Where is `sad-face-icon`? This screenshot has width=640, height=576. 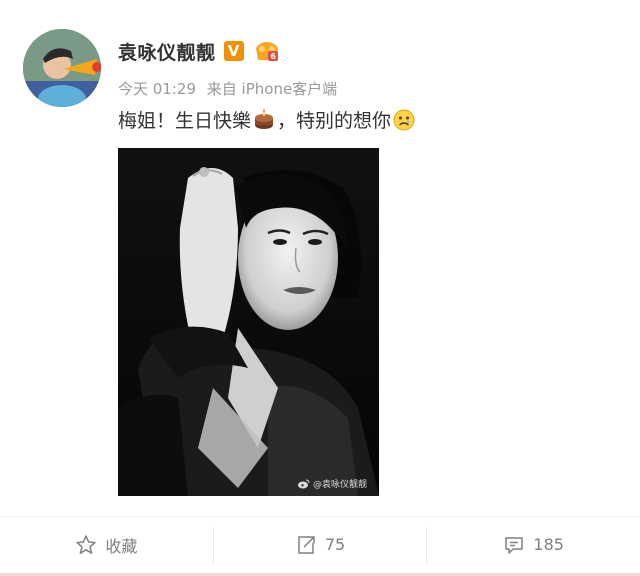 sad-face-icon is located at coordinates (404, 119).